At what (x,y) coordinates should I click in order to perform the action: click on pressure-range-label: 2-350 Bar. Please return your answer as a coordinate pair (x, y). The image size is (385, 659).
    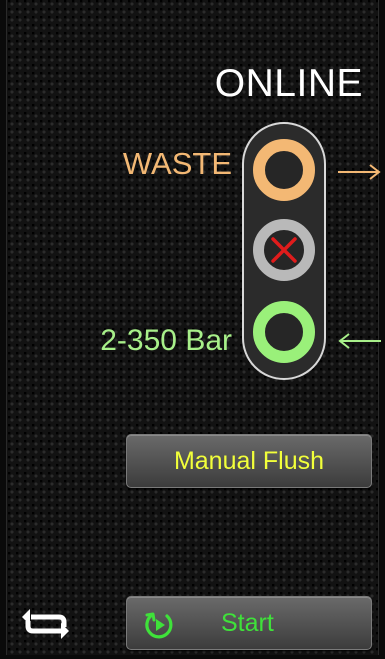
    Looking at the image, I should click on (166, 340).